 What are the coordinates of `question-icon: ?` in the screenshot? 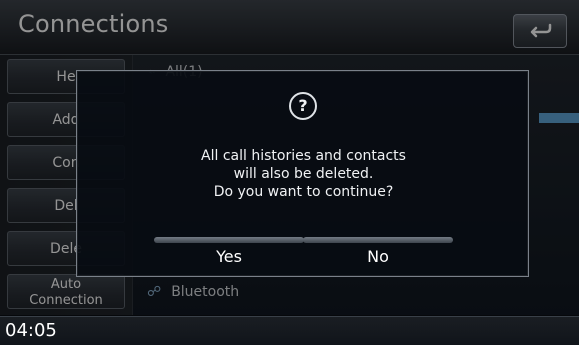 It's located at (303, 106).